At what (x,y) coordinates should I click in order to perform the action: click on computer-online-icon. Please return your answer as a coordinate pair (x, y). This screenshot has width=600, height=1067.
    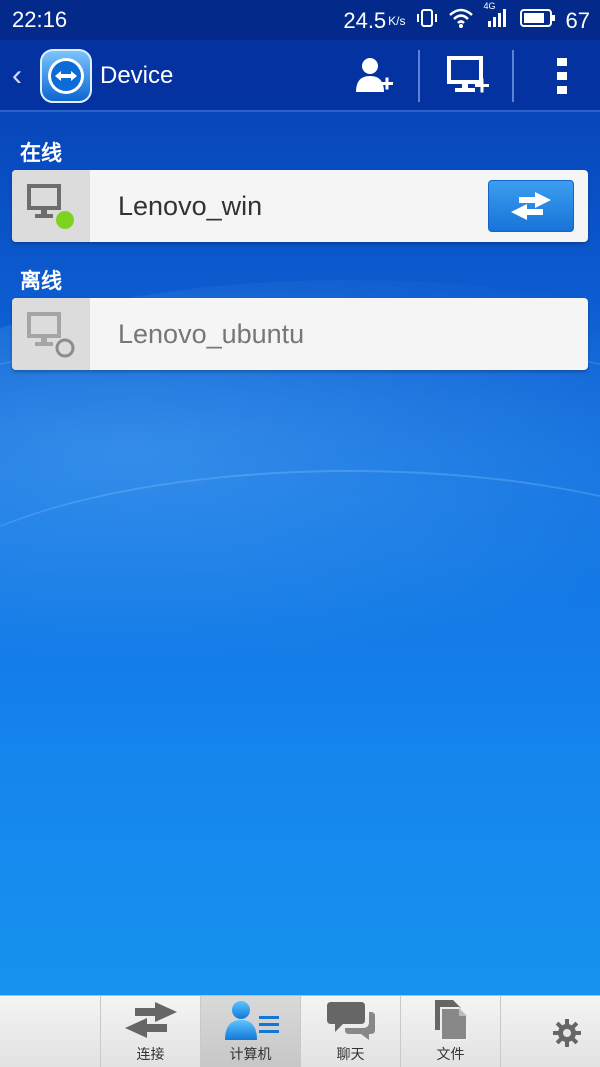
    Looking at the image, I should click on (50, 206).